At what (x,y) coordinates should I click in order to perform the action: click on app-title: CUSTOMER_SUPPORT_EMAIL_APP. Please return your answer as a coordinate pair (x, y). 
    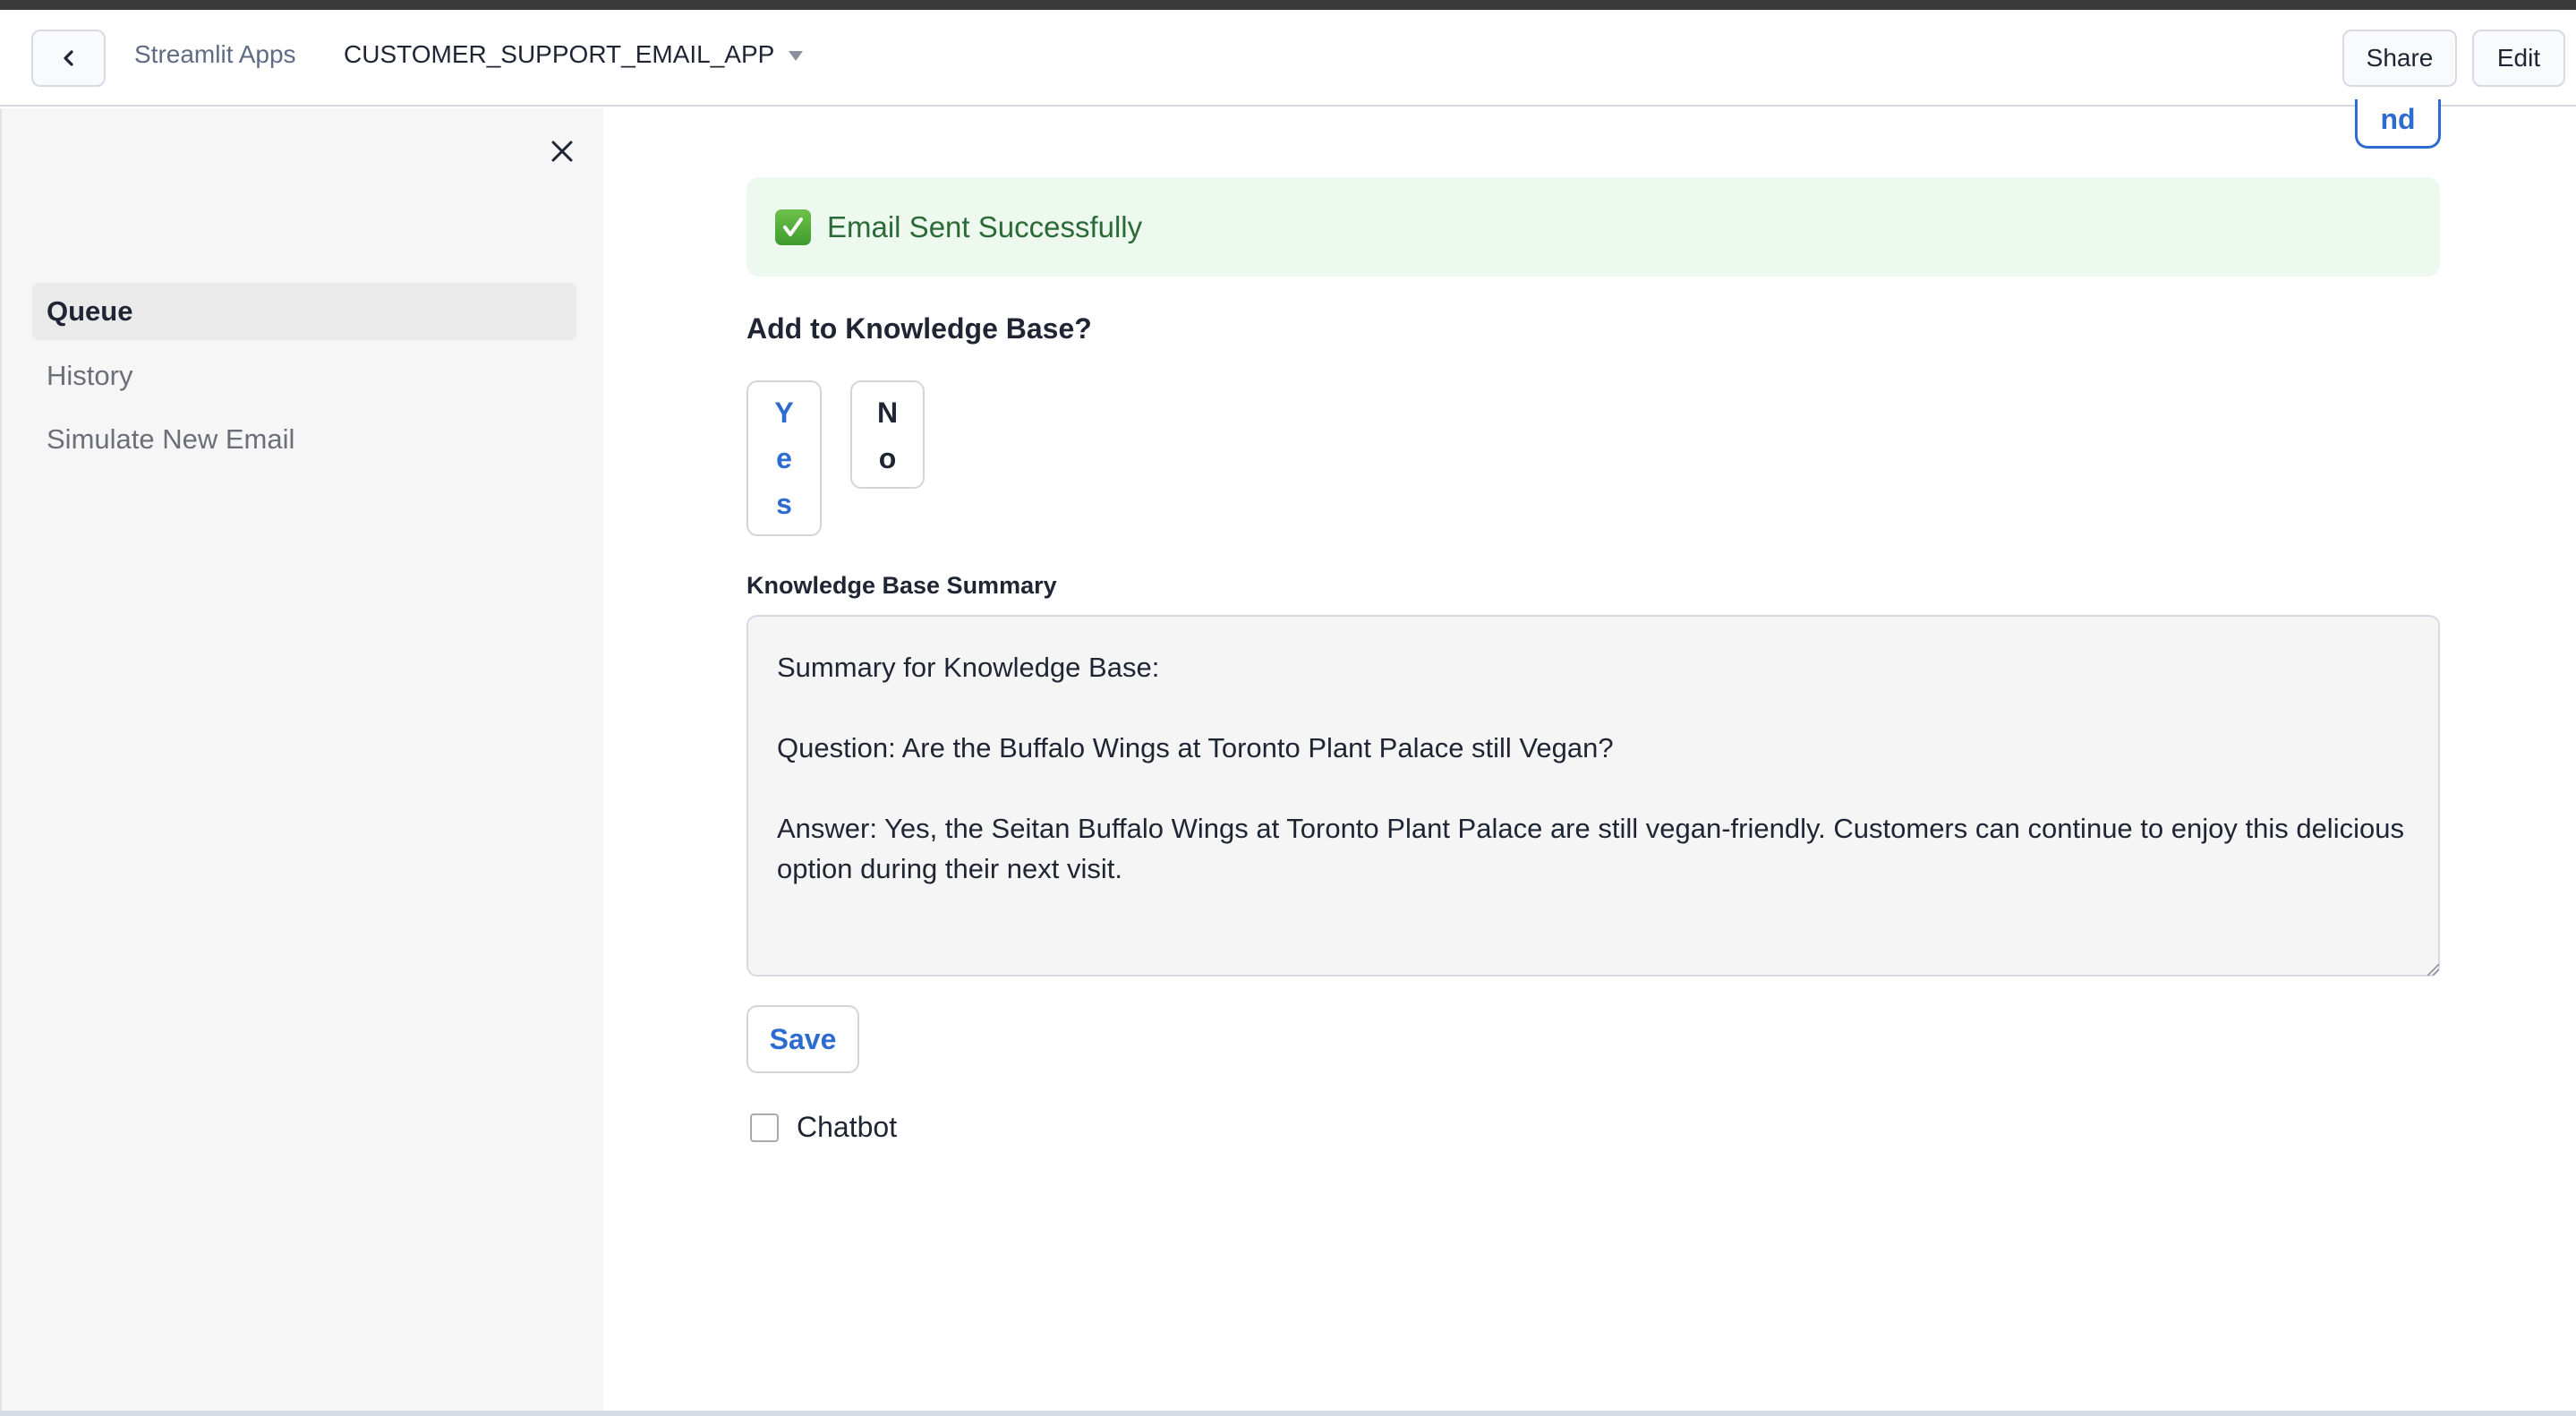
    Looking at the image, I should click on (559, 54).